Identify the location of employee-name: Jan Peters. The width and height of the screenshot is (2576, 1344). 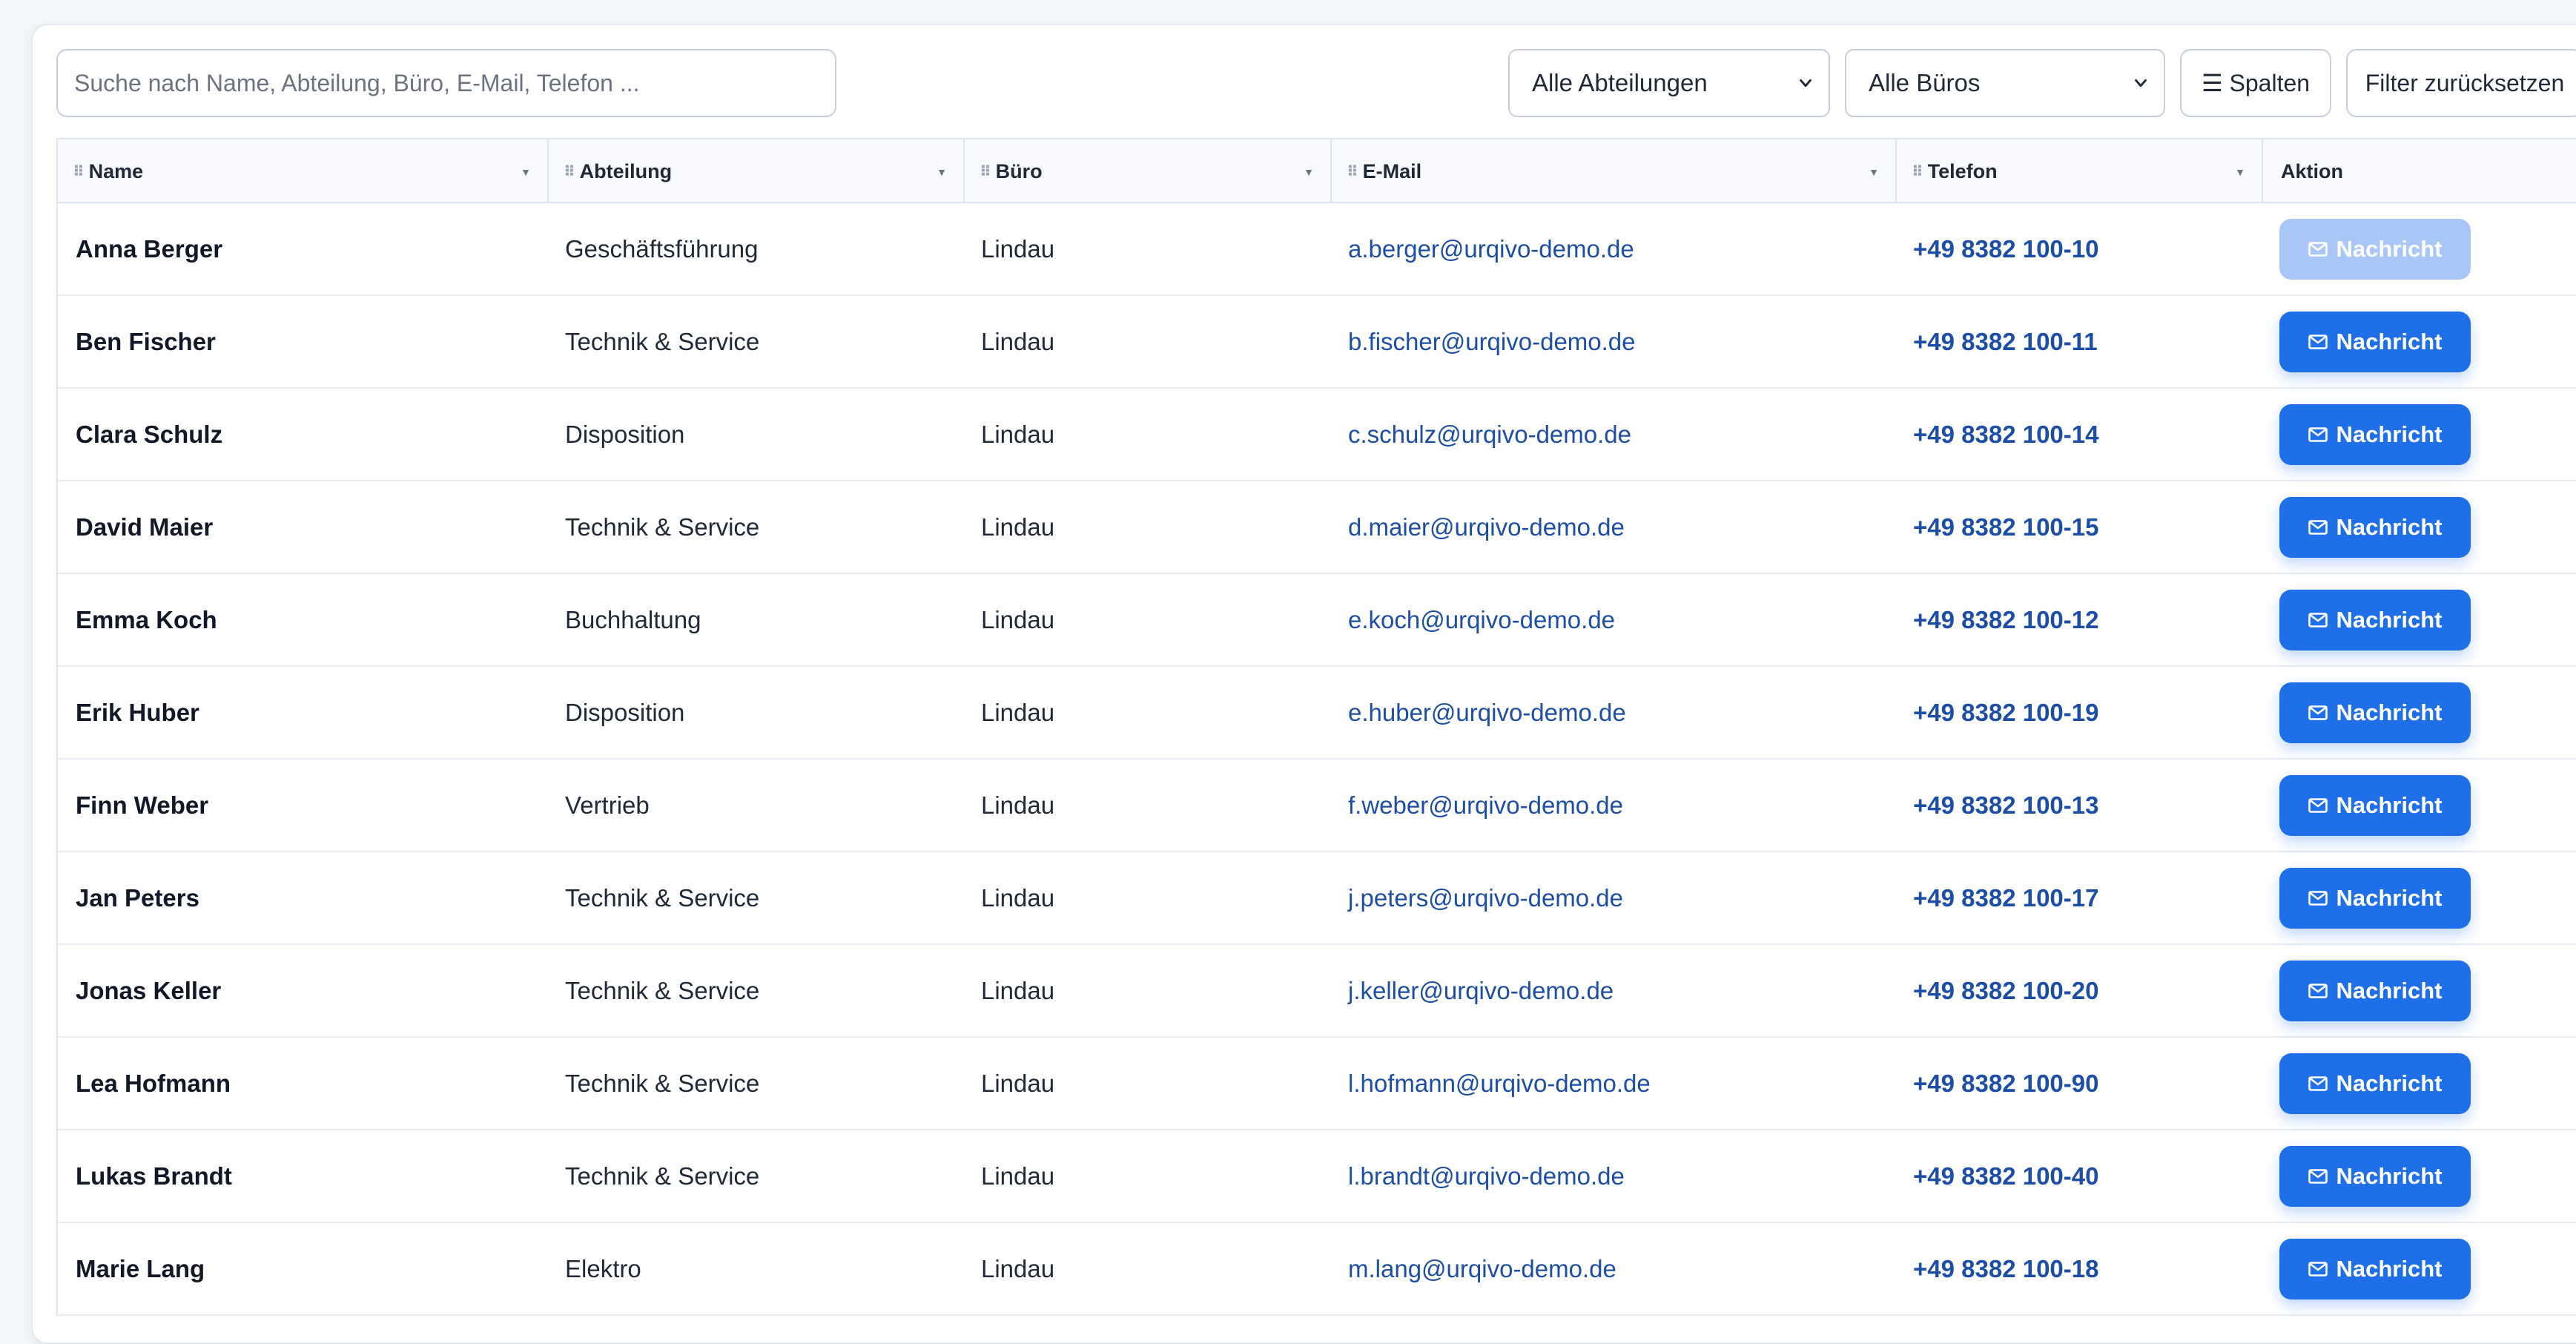
(137, 898).